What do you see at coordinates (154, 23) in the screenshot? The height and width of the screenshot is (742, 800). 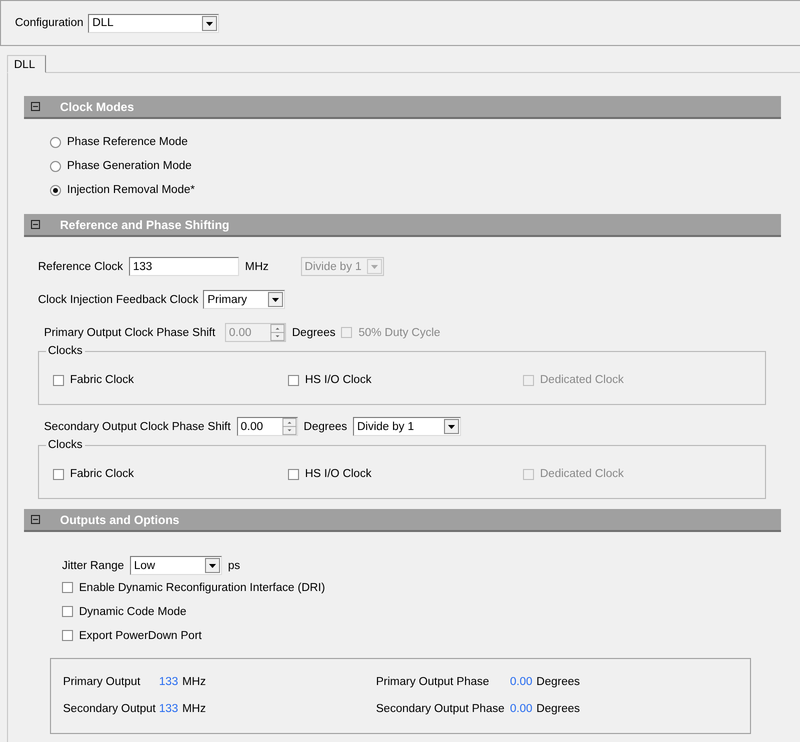 I see `configuration-dropdown: DLL` at bounding box center [154, 23].